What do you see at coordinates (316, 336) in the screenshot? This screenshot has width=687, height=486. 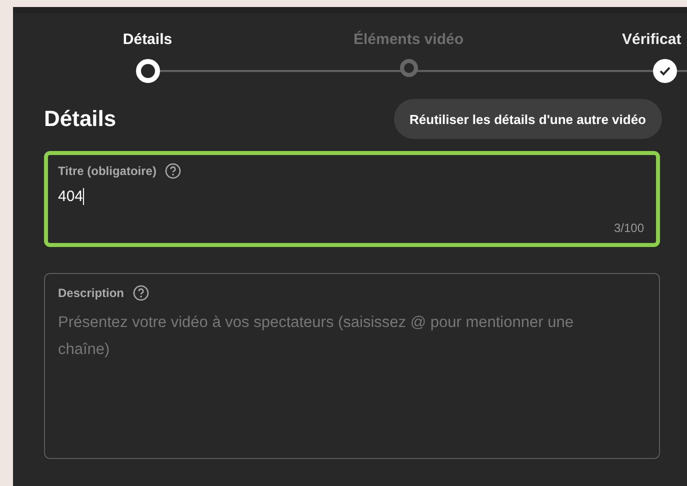 I see `field-placeholder: Présentez votre vidéo à vos spectateurs (saisissez @ pour mentionner une chaîne)` at bounding box center [316, 336].